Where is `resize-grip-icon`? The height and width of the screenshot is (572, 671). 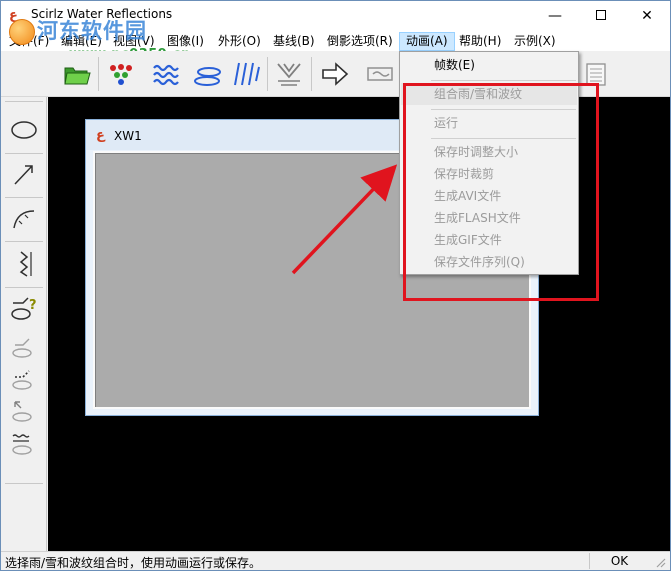 resize-grip-icon is located at coordinates (660, 562).